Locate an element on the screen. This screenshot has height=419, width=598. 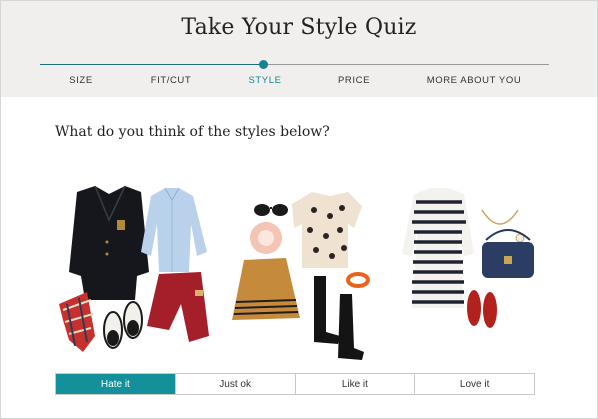
step-size: SIZE is located at coordinates (81, 80).